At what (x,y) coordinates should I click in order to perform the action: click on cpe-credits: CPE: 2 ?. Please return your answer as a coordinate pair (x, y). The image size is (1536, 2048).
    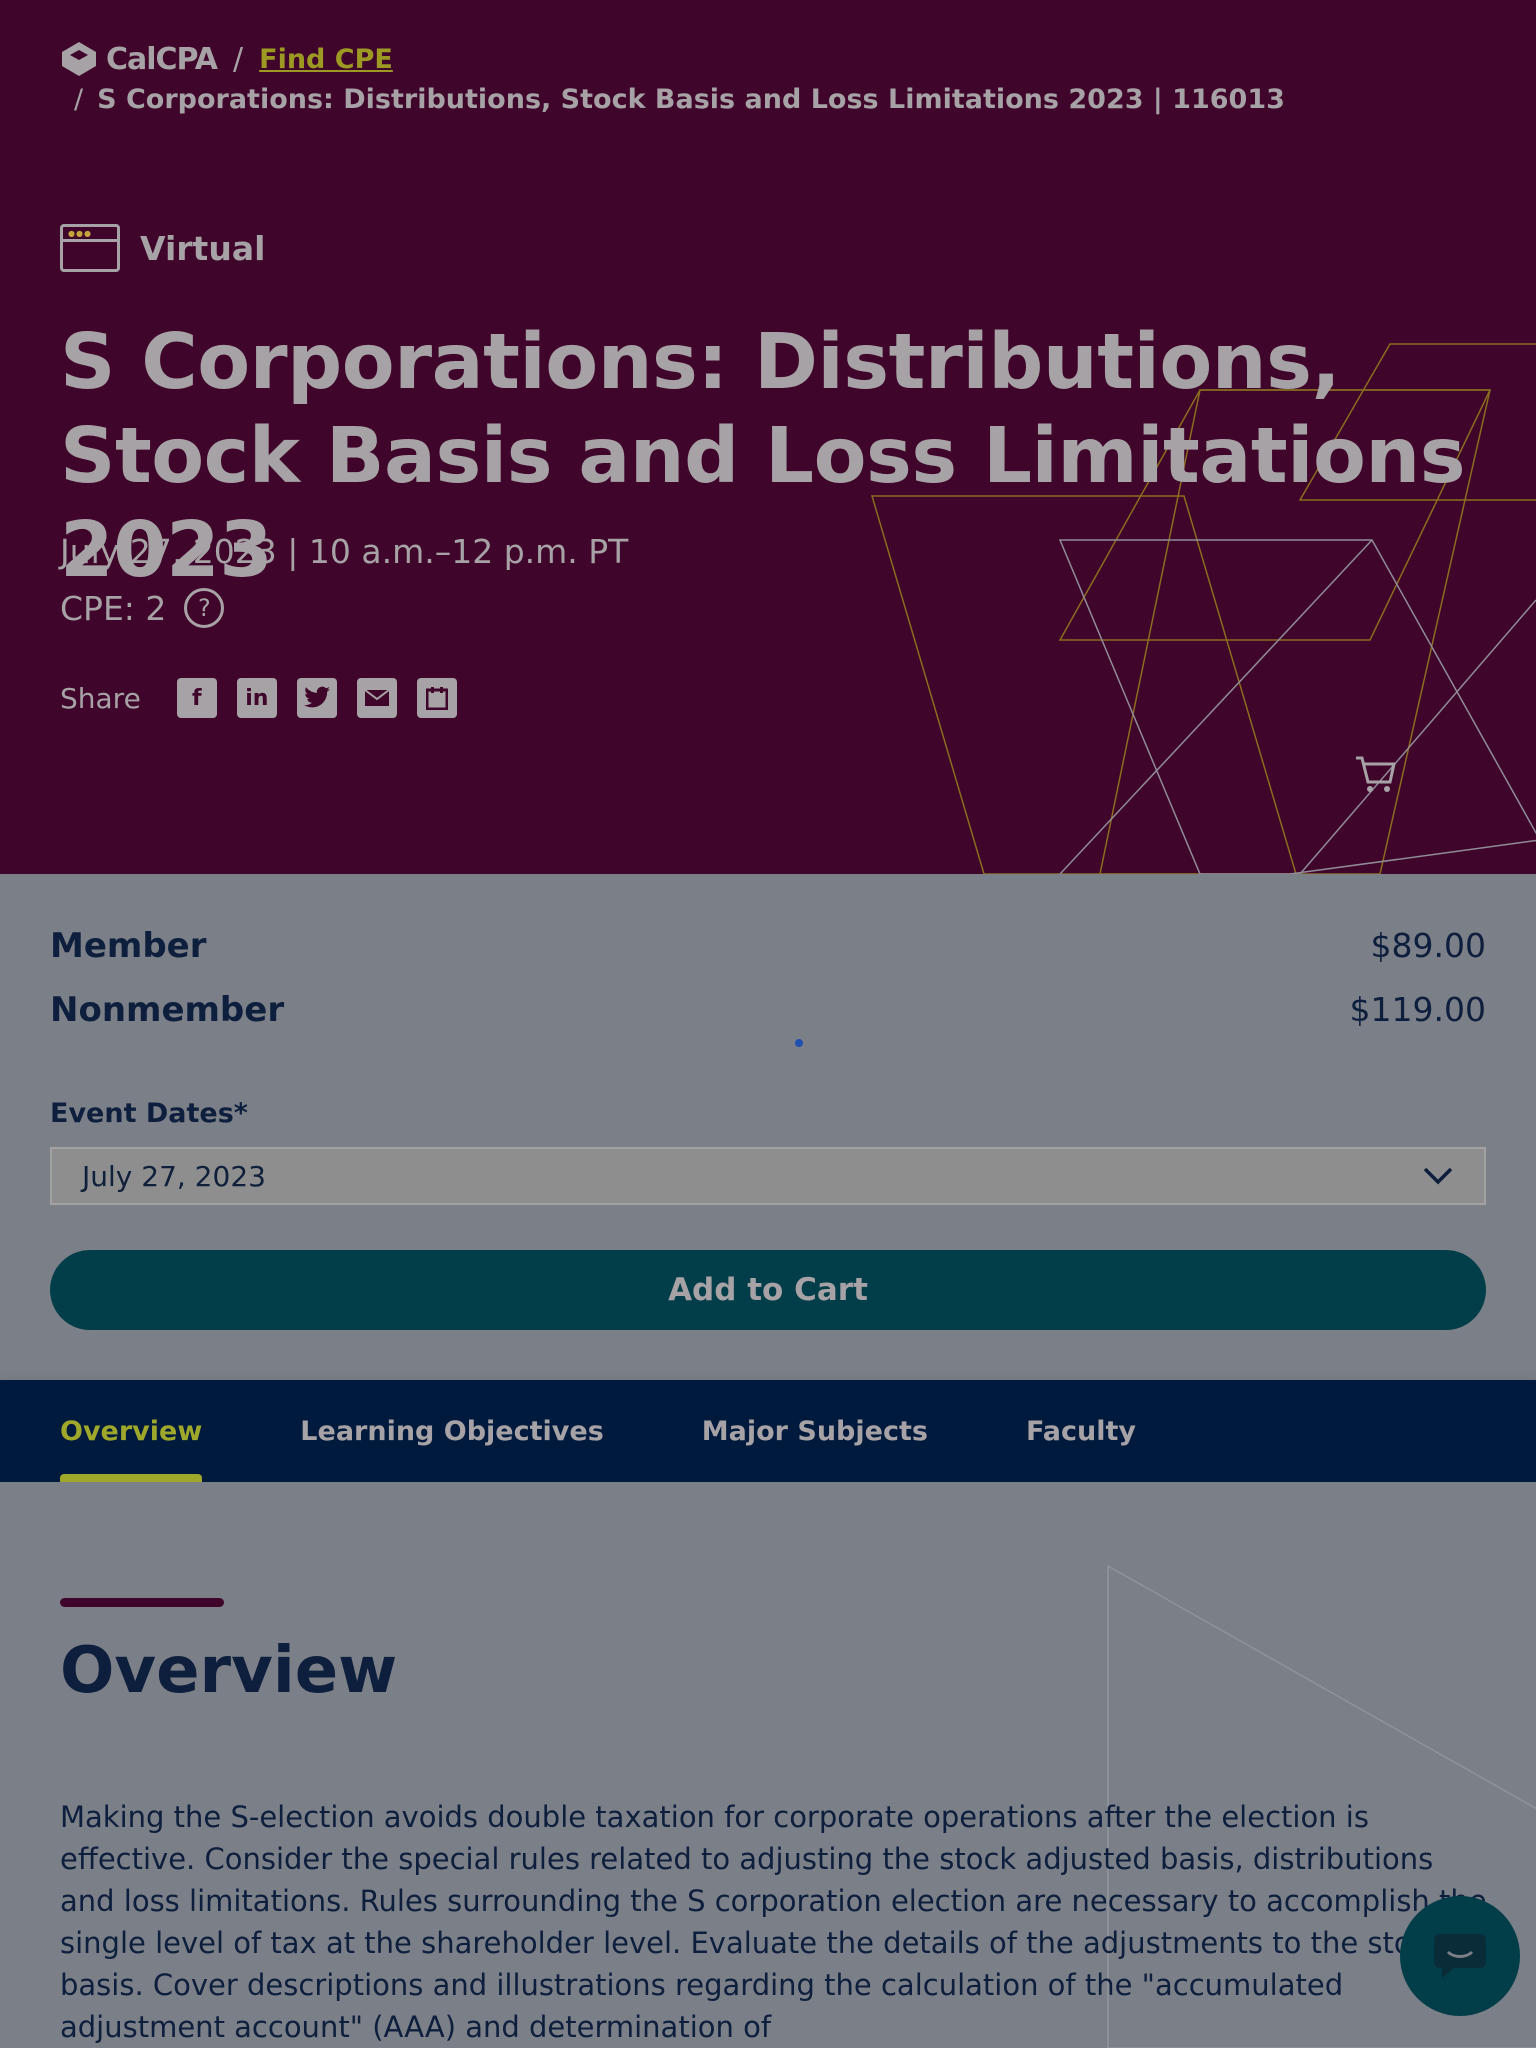
    Looking at the image, I should click on (142, 608).